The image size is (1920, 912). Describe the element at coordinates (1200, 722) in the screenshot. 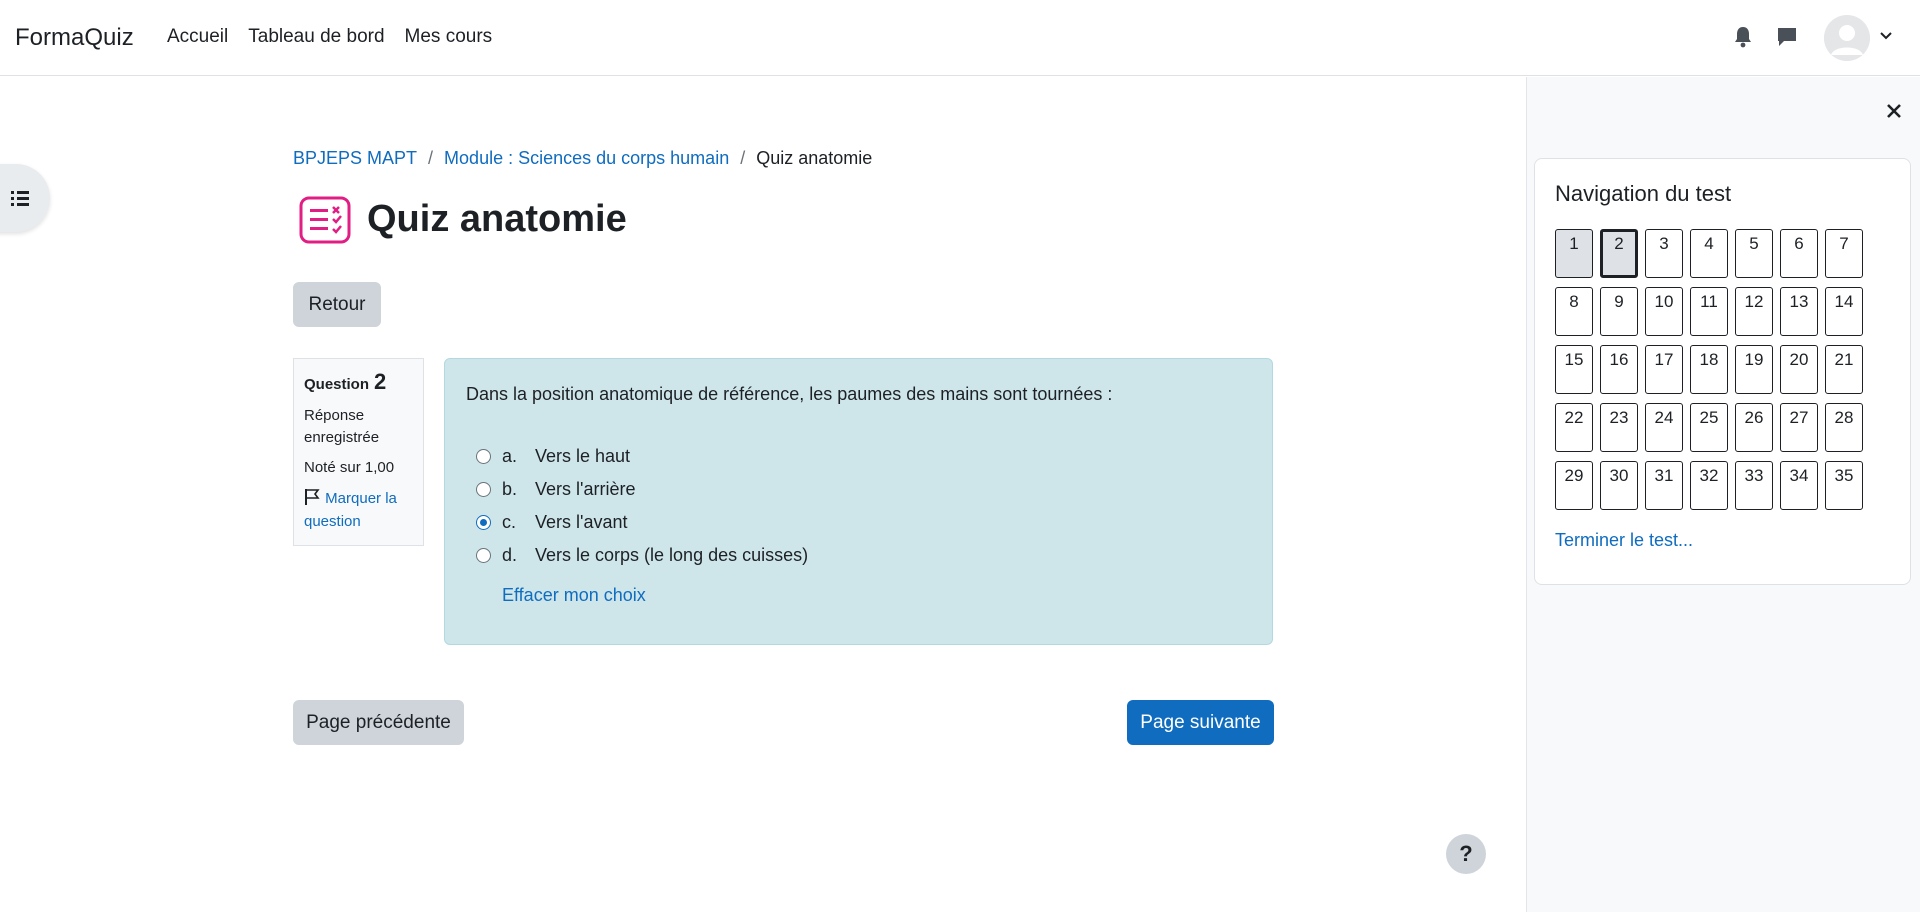

I see `next-page-button: Page suivante` at that location.